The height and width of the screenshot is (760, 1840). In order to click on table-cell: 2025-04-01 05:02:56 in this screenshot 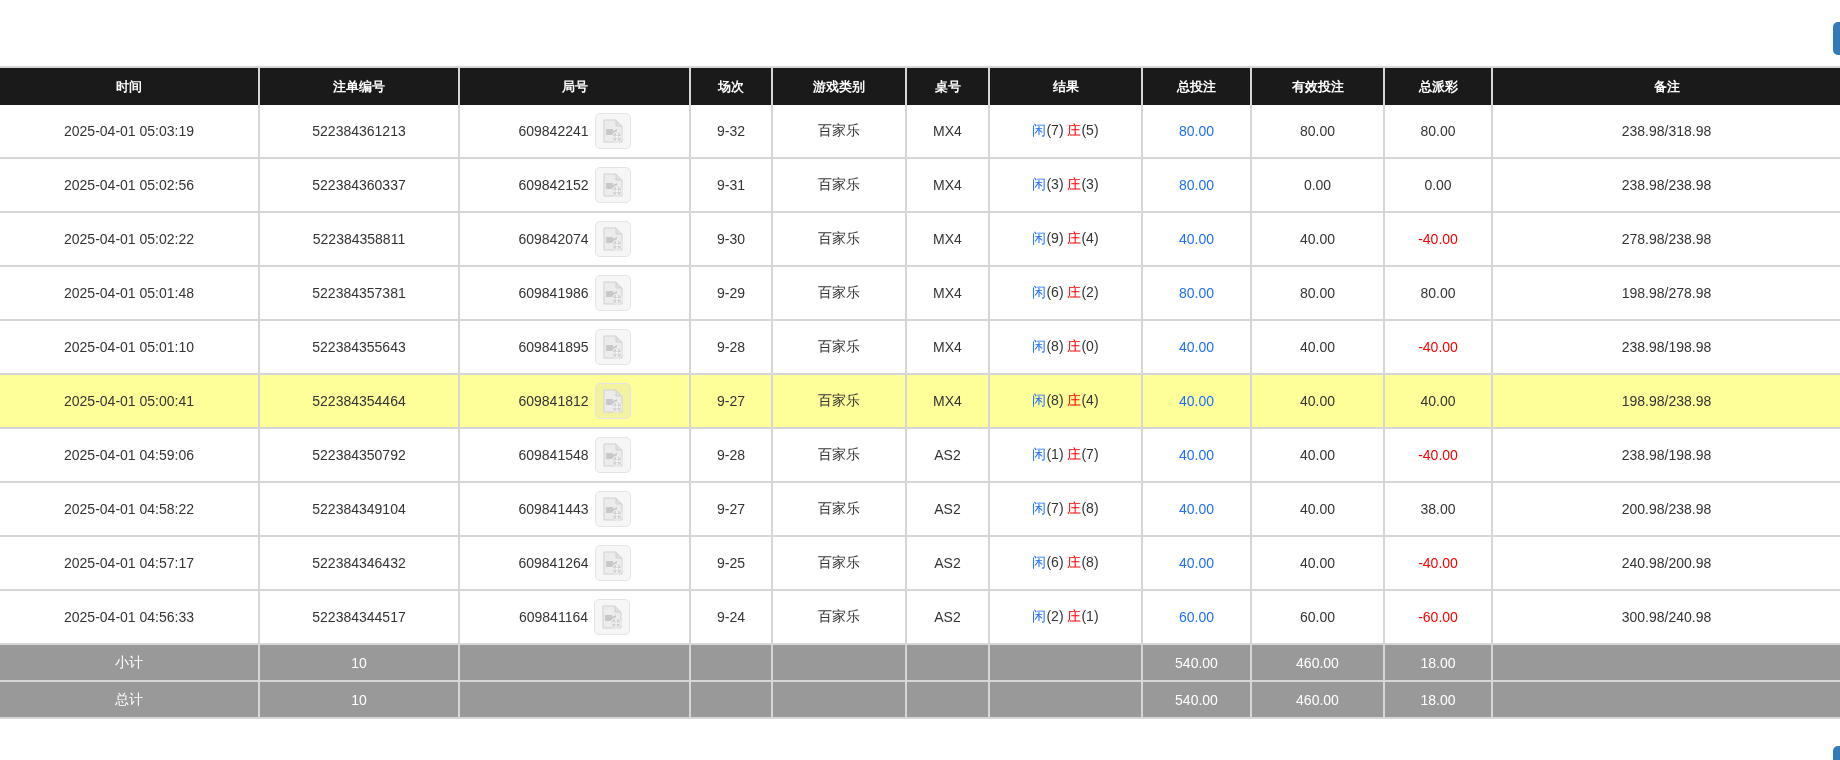, I will do `click(129, 185)`.